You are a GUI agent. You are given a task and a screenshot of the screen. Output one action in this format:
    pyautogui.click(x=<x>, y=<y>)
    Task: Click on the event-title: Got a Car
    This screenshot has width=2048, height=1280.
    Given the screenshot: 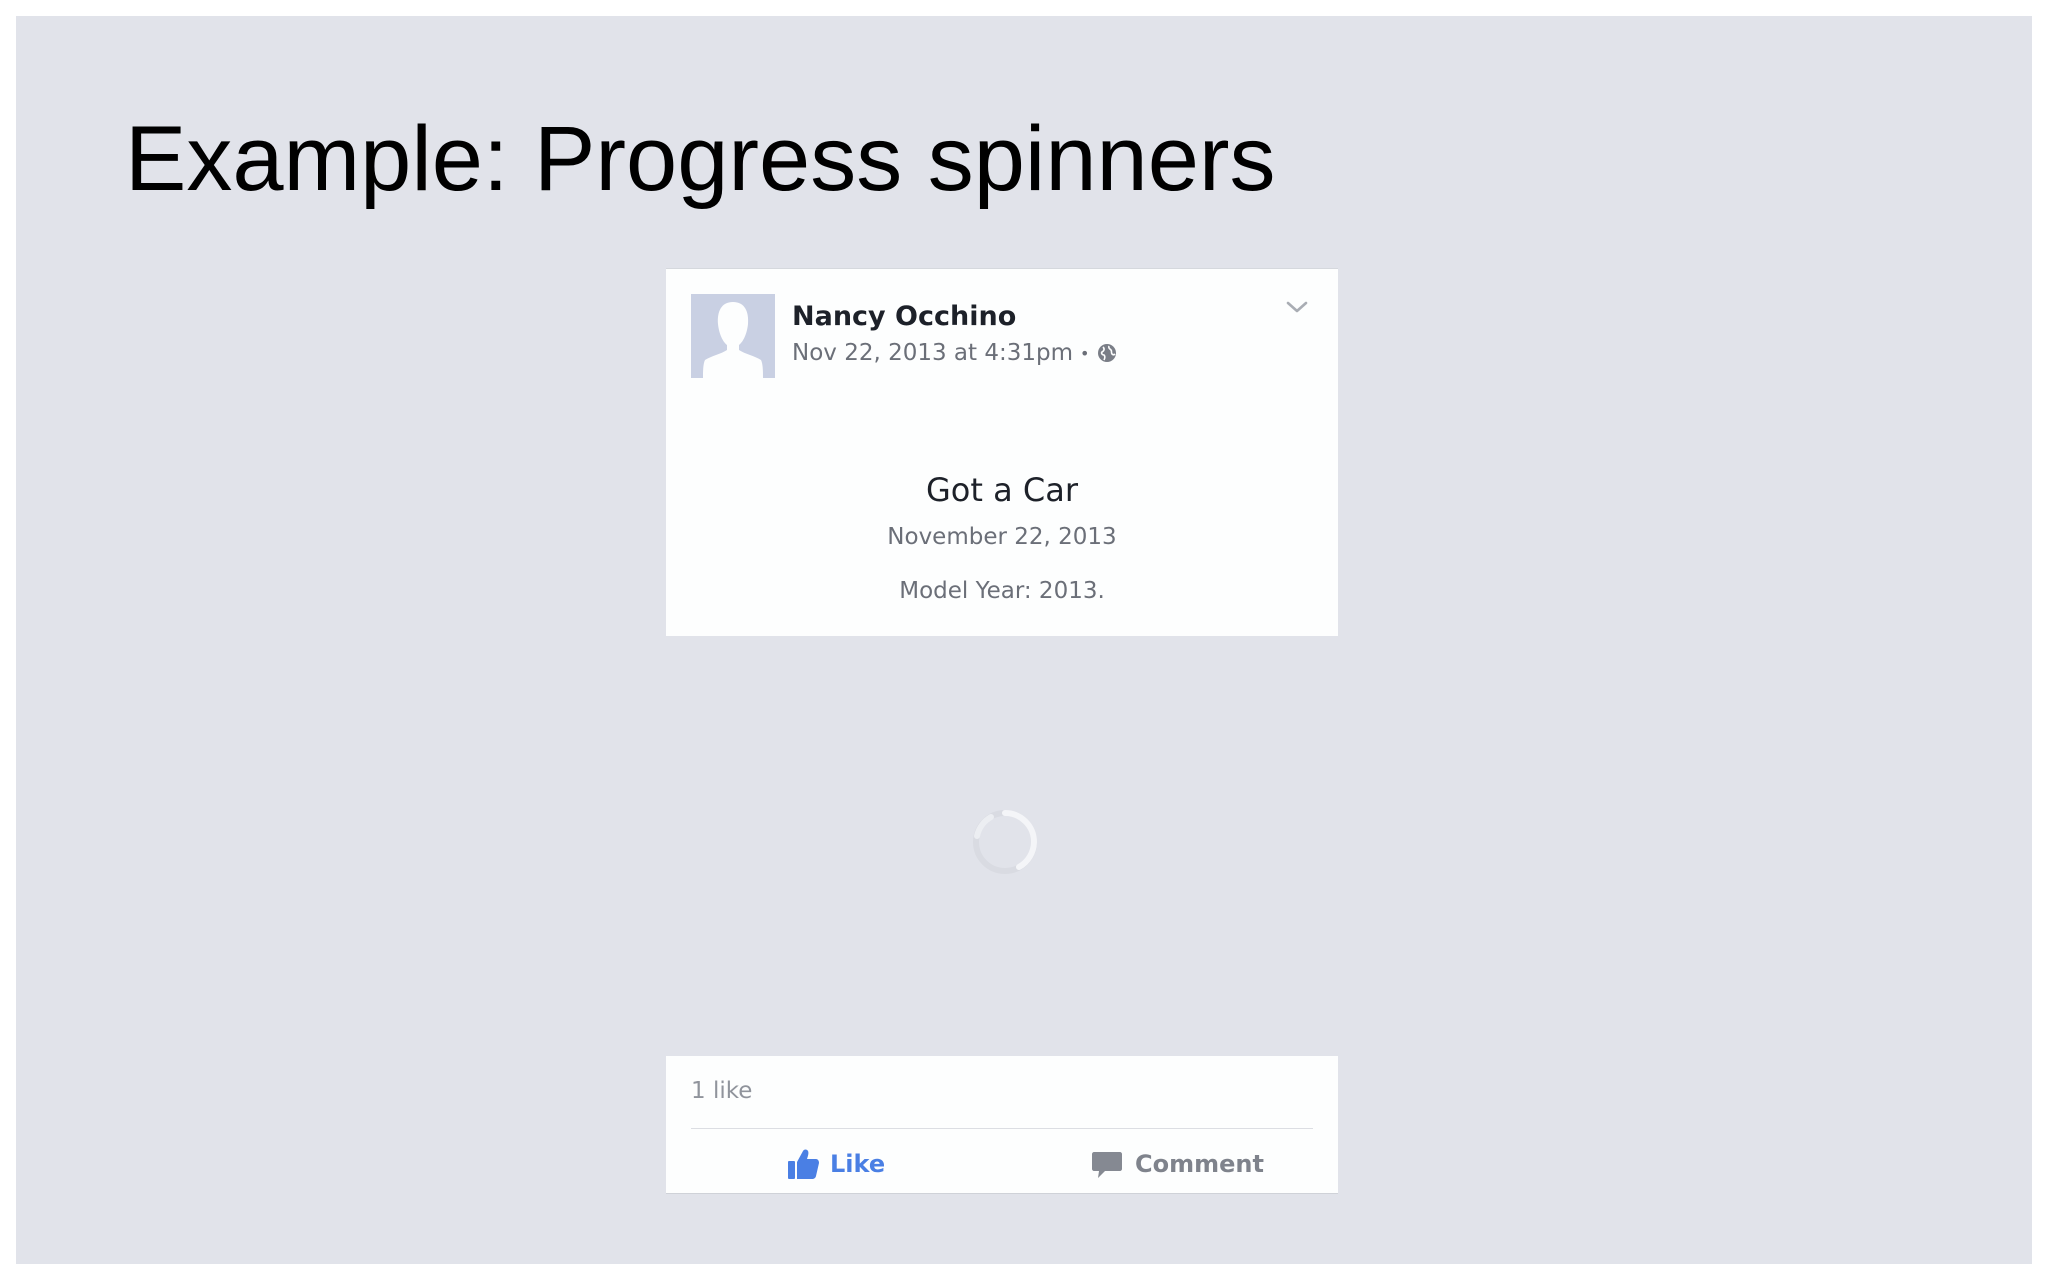 What is the action you would take?
    pyautogui.click(x=1002, y=490)
    